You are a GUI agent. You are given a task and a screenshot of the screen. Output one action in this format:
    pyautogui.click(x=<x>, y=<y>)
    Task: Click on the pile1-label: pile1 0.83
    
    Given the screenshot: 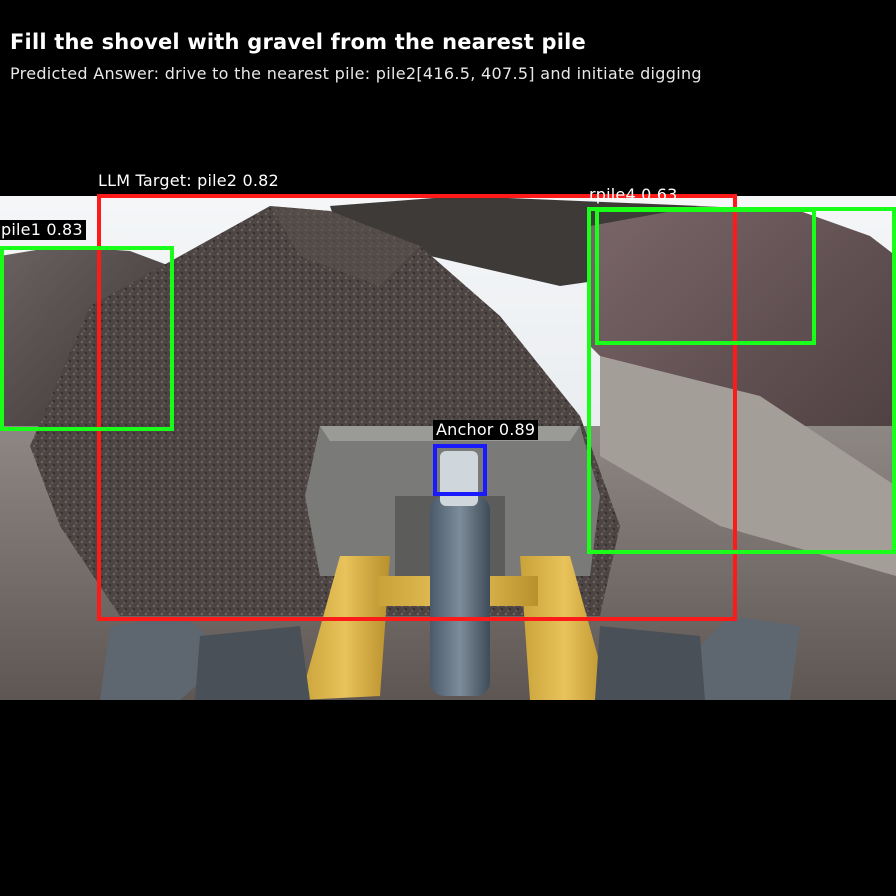 What is the action you would take?
    pyautogui.click(x=43, y=230)
    